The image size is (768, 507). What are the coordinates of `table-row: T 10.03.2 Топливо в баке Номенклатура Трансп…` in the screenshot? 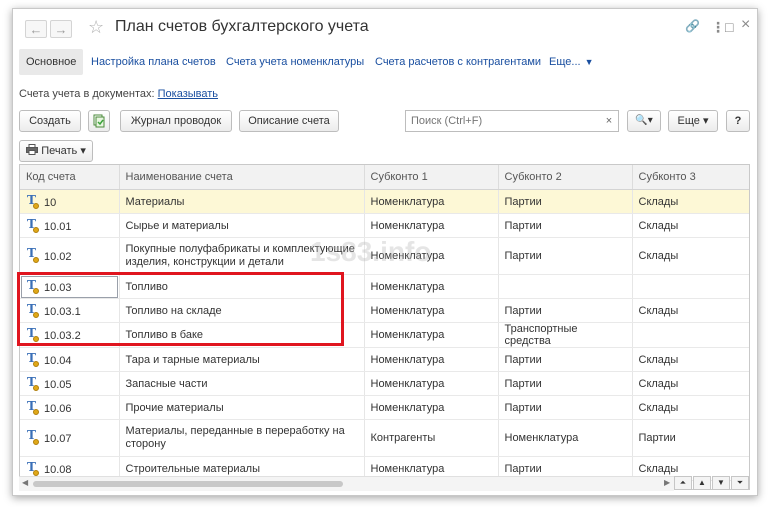 It's located at (384, 335).